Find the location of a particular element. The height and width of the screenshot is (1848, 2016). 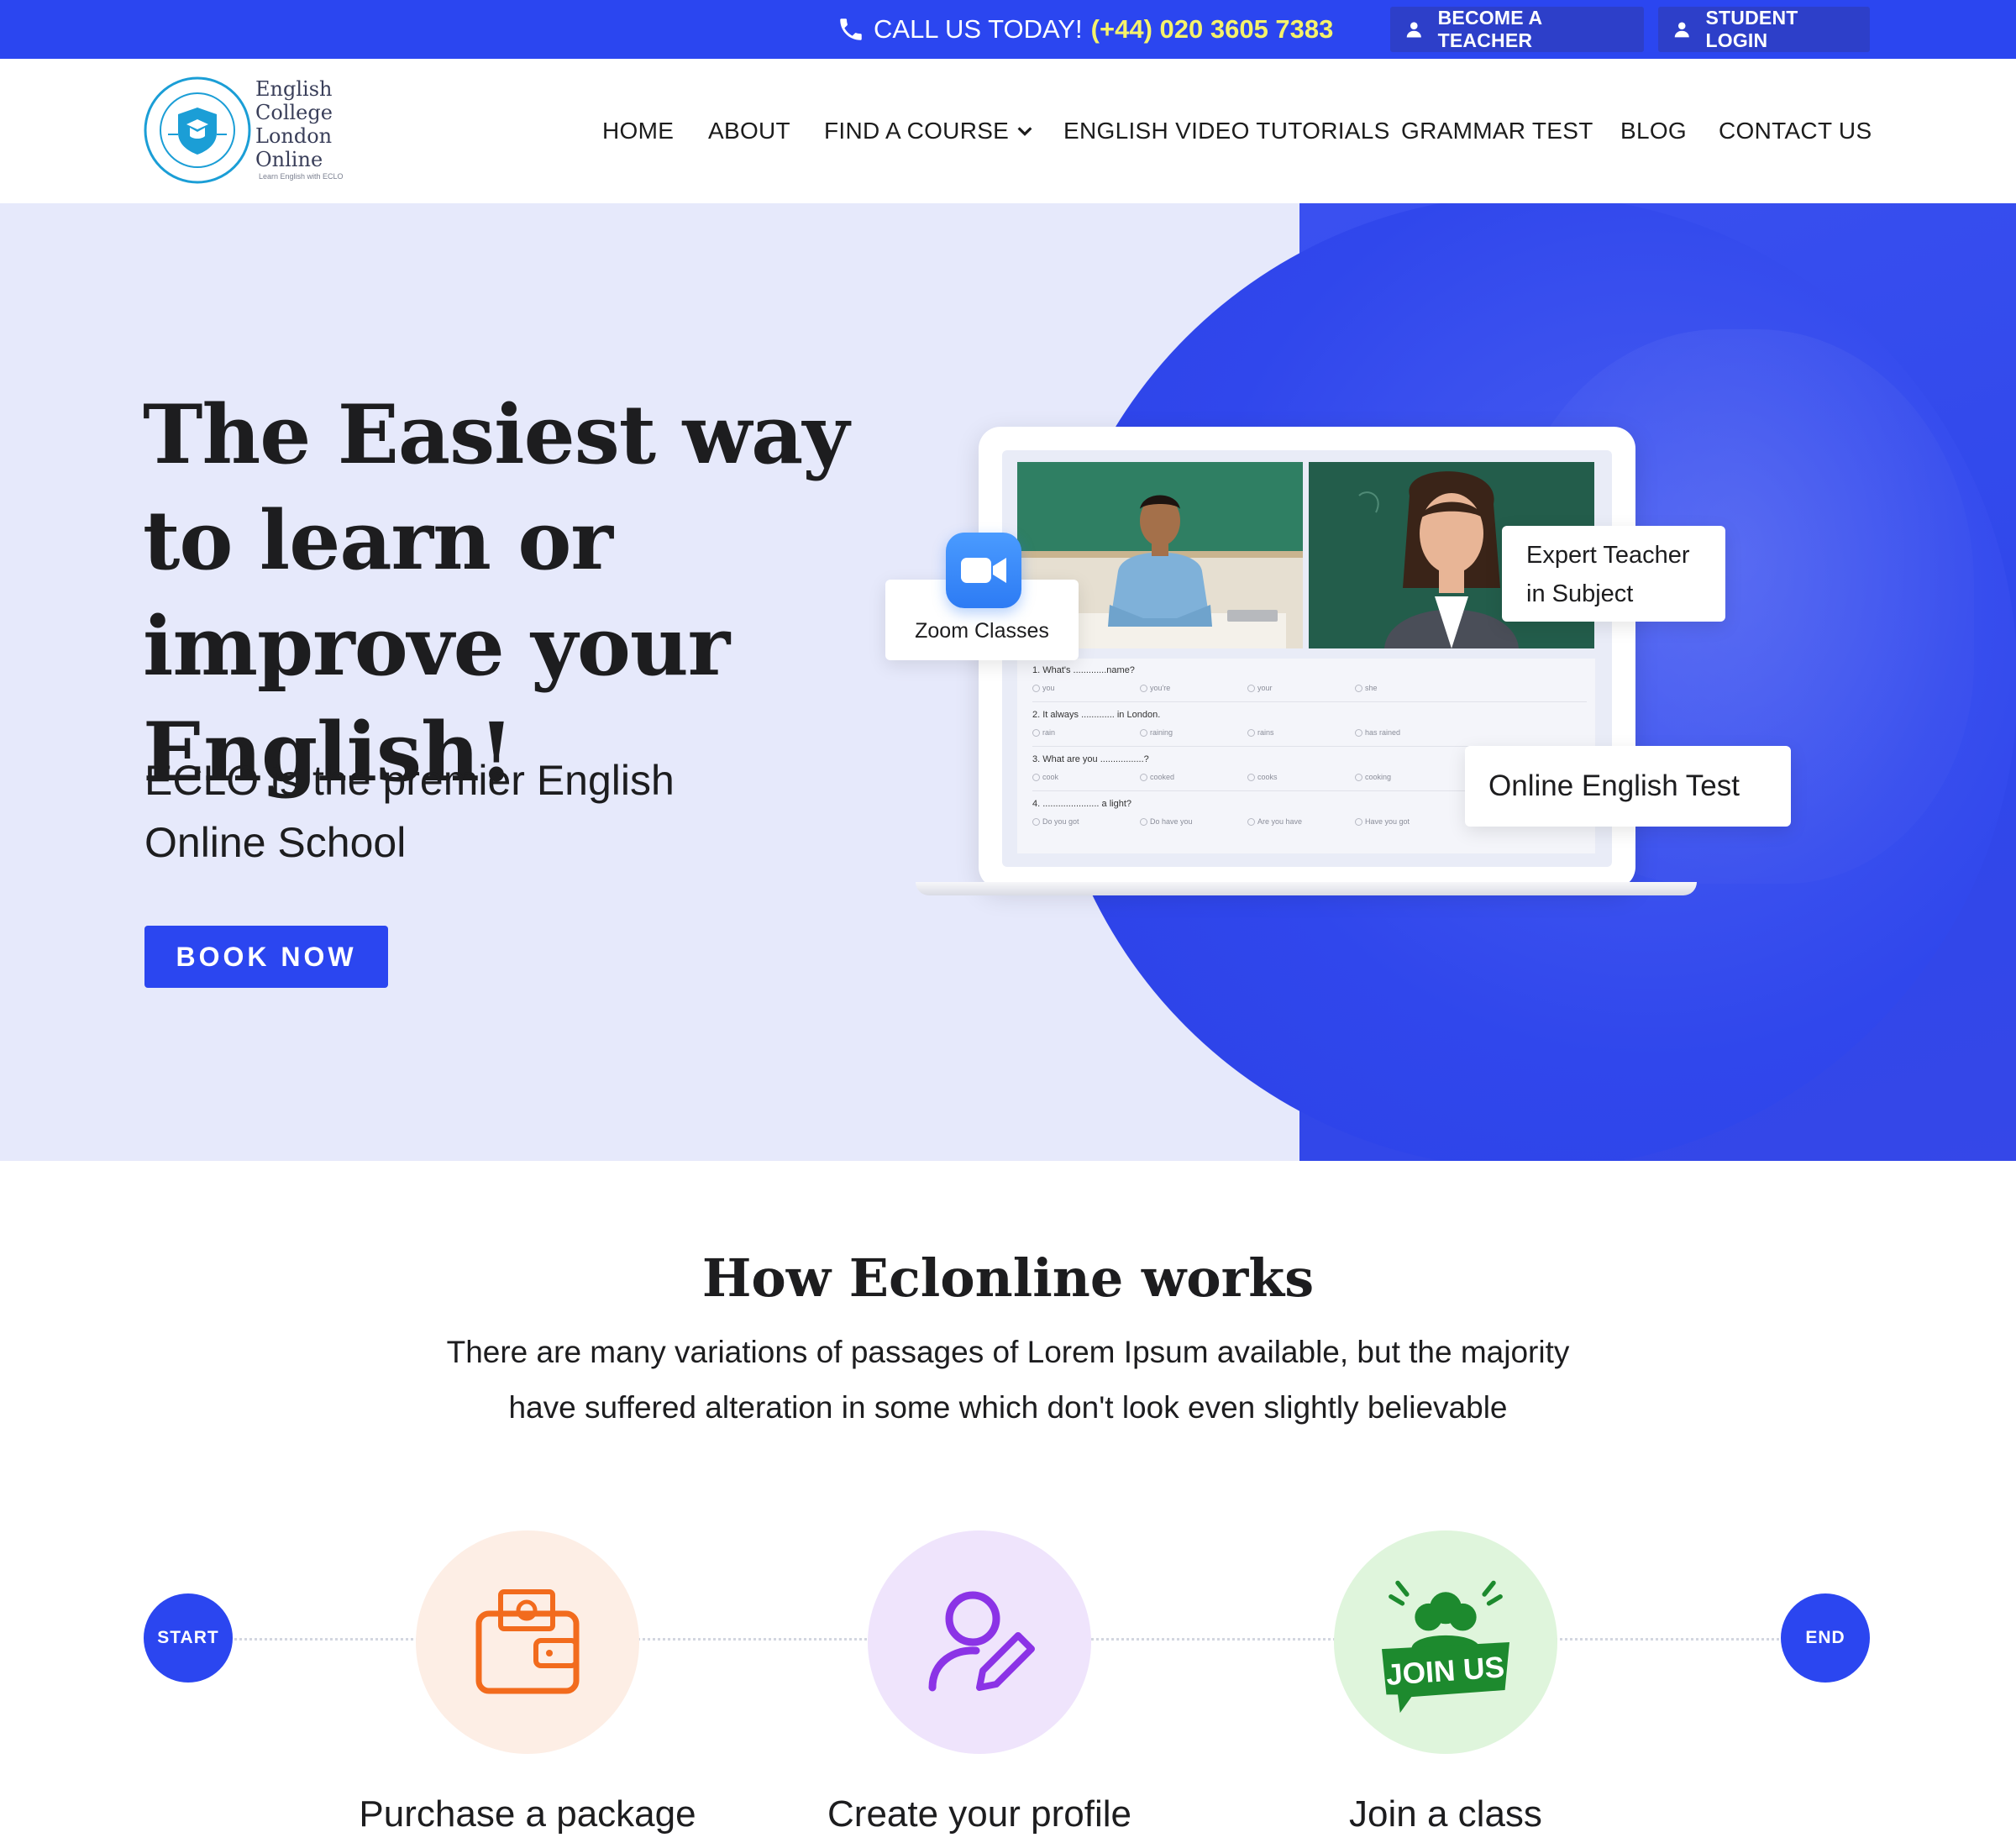

nav-find-a-course: FIND A COURSE is located at coordinates (929, 131).